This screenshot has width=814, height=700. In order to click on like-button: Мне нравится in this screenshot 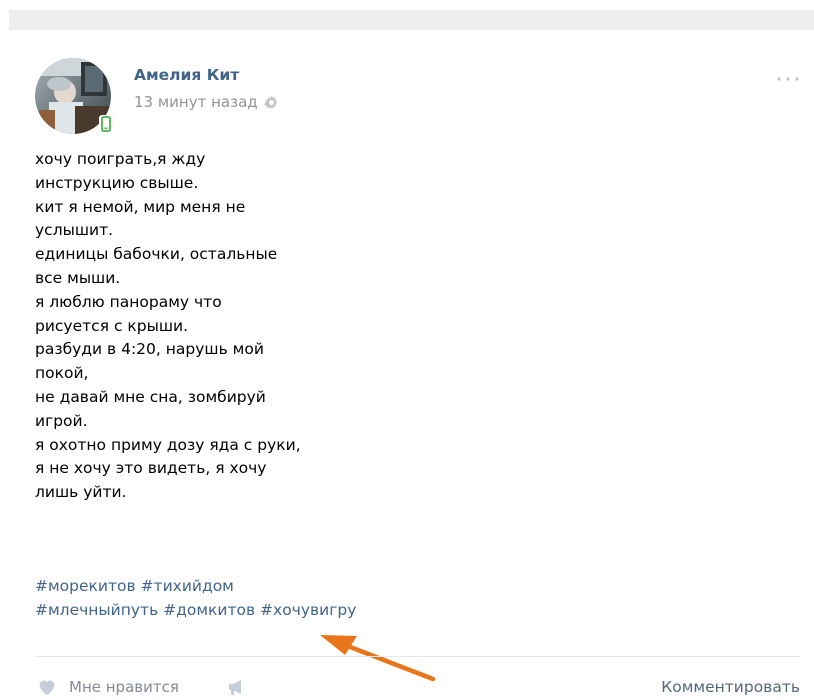, I will do `click(108, 687)`.